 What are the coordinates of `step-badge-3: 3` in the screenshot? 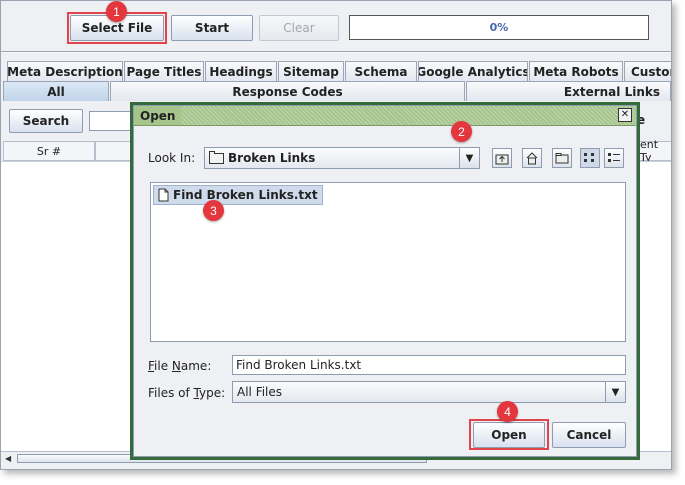 It's located at (213, 210).